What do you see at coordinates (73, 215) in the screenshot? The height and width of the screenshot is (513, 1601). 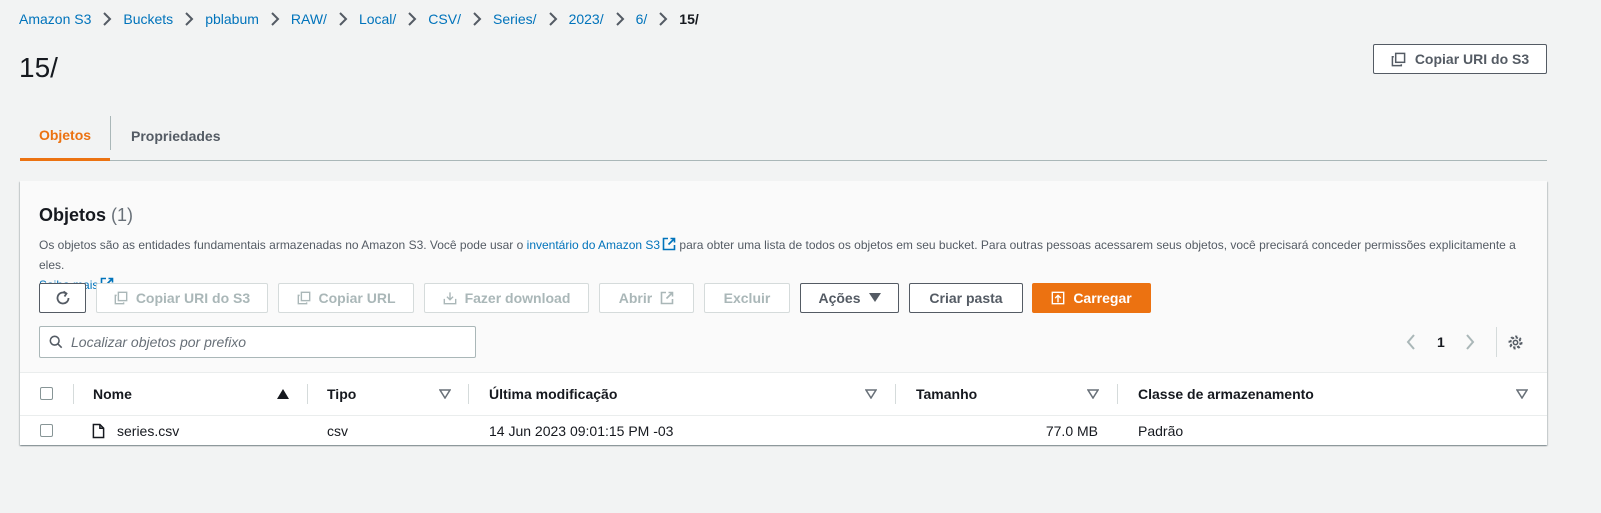 I see `objects-title-text: Objetos` at bounding box center [73, 215].